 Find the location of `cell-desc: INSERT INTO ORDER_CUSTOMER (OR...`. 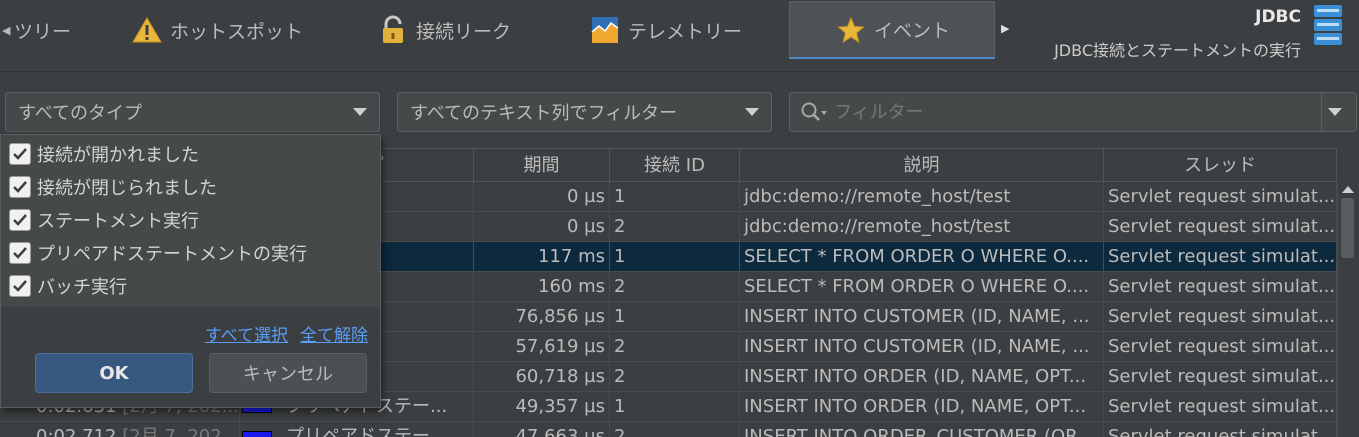

cell-desc: INSERT INTO ORDER_CUSTOMER (OR... is located at coordinates (922, 429).